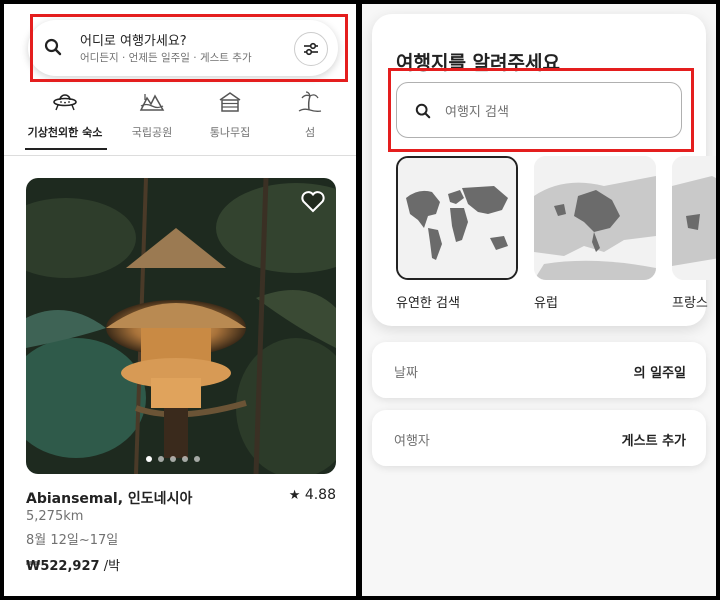 This screenshot has width=720, height=600. What do you see at coordinates (294, 495) in the screenshot?
I see `star-icon: ★` at bounding box center [294, 495].